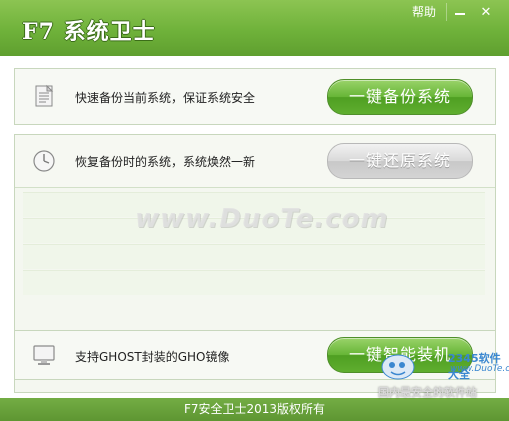 The height and width of the screenshot is (421, 509). Describe the element at coordinates (400, 355) in the screenshot. I see `one-click-install-button: 一键智能装机` at that location.